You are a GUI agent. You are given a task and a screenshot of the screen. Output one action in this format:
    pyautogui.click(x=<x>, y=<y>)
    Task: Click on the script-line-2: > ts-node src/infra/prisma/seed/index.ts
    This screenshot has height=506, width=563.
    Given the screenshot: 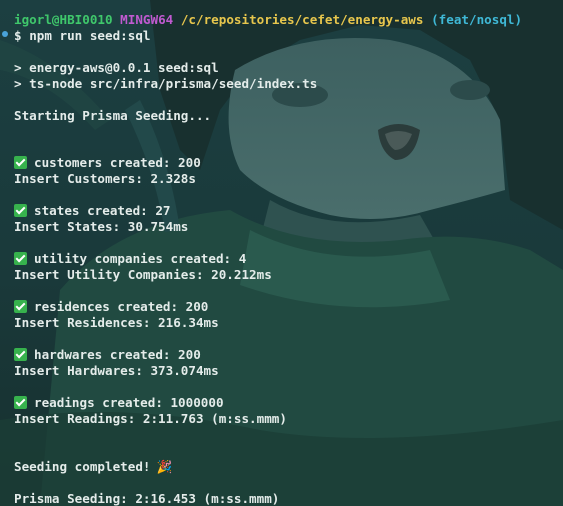 What is the action you would take?
    pyautogui.click(x=166, y=83)
    